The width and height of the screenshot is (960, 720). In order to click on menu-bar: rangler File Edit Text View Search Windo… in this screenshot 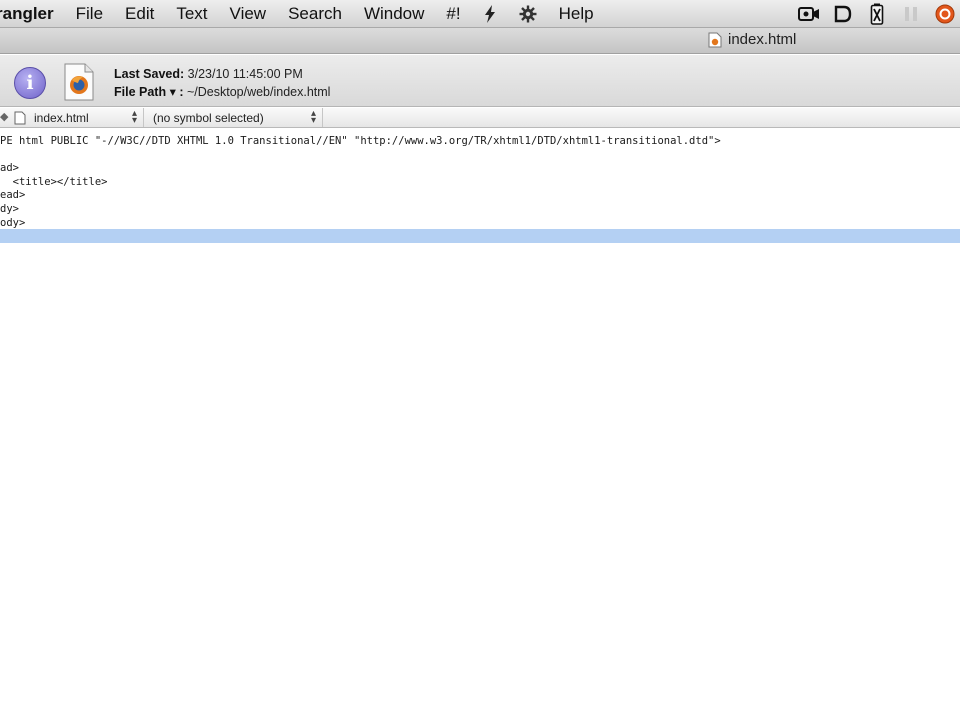, I will do `click(480, 14)`.